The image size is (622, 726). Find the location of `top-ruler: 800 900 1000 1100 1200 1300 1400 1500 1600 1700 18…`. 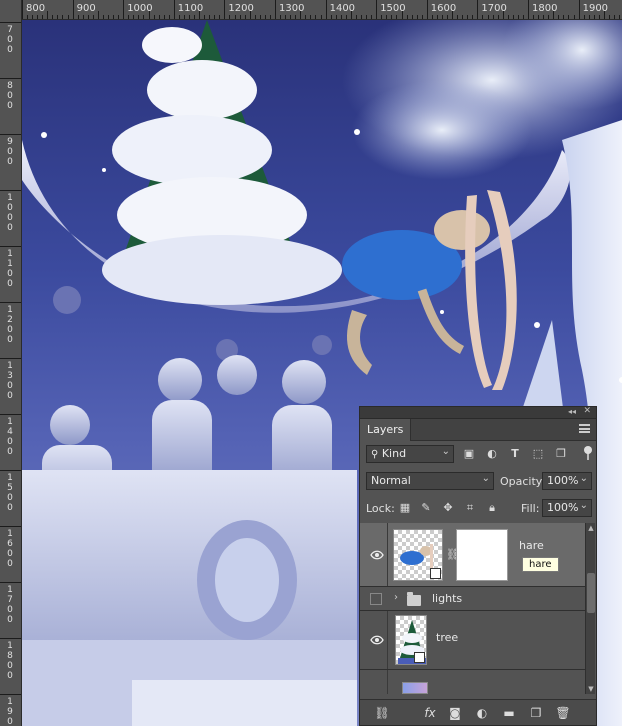

top-ruler: 800 900 1000 1100 1200 1300 1400 1500 1600 1700 18… is located at coordinates (311, 10).